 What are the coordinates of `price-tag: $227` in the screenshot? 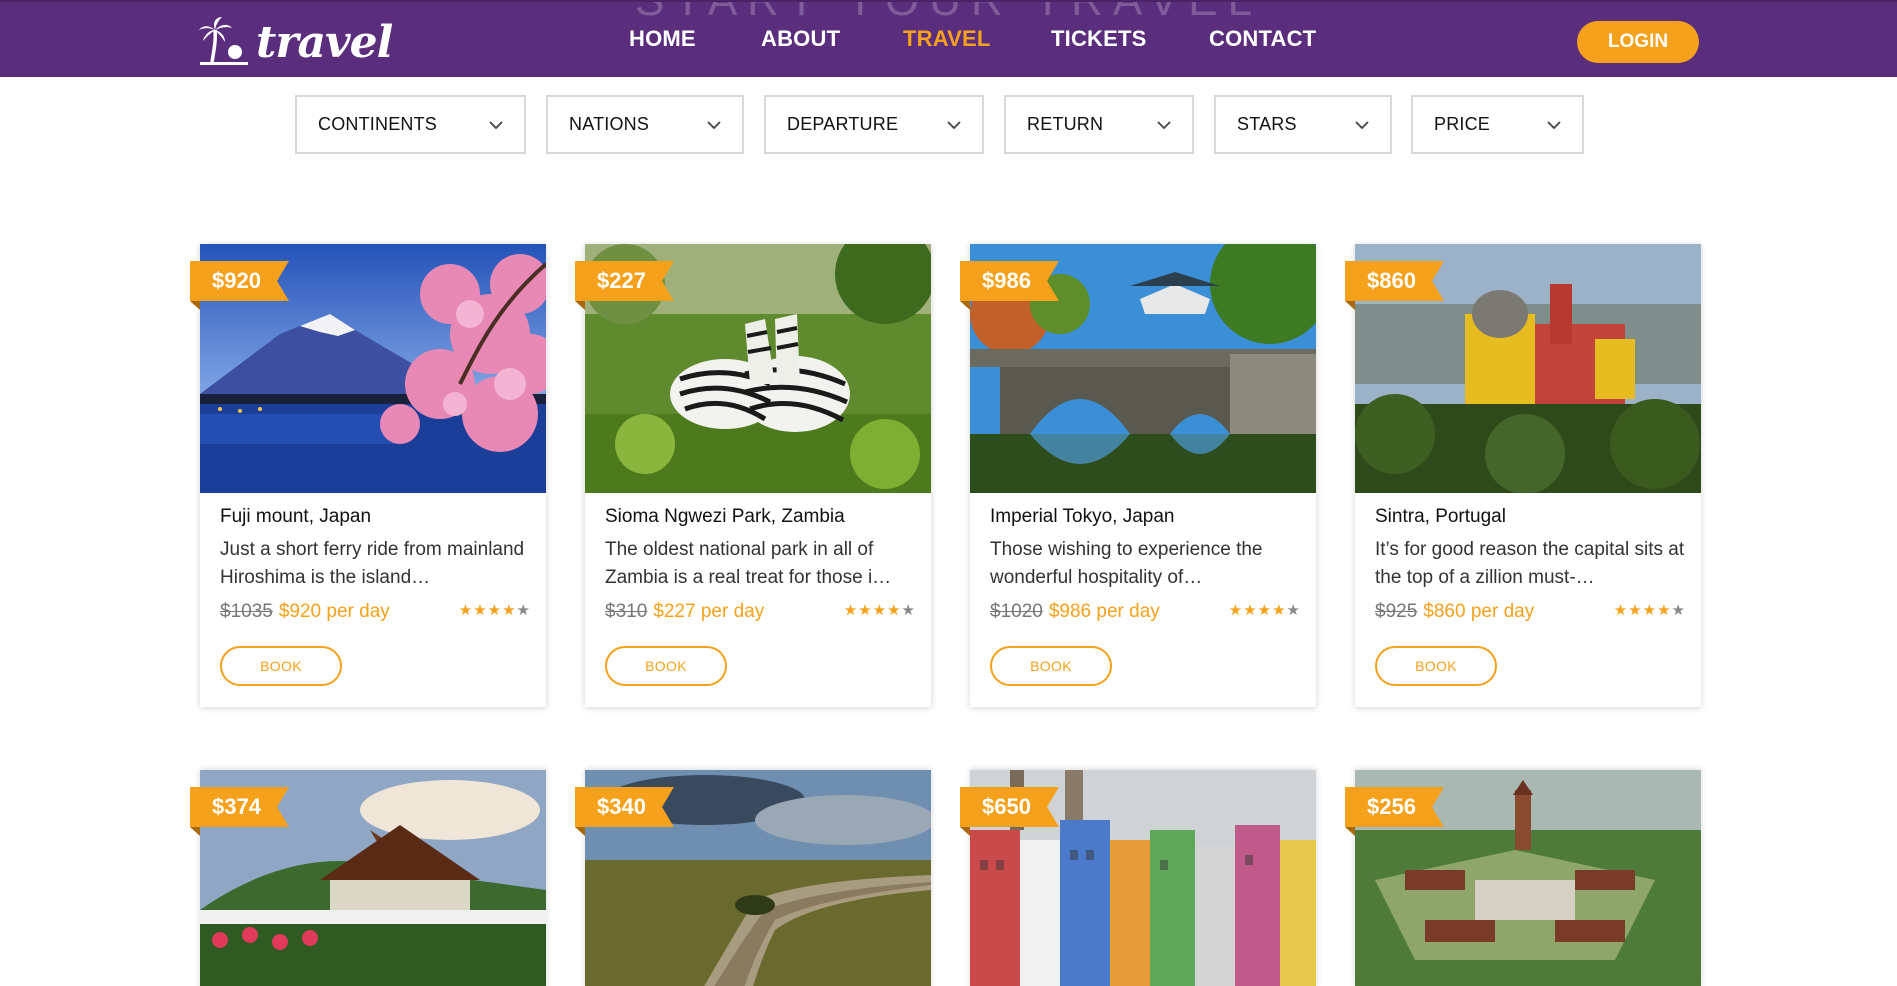 It's located at (624, 281).